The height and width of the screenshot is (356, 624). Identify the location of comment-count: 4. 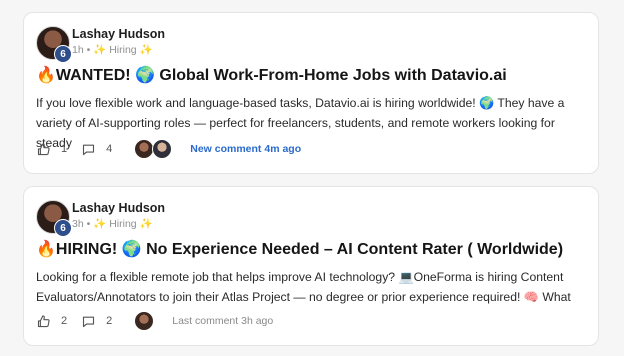
(109, 149).